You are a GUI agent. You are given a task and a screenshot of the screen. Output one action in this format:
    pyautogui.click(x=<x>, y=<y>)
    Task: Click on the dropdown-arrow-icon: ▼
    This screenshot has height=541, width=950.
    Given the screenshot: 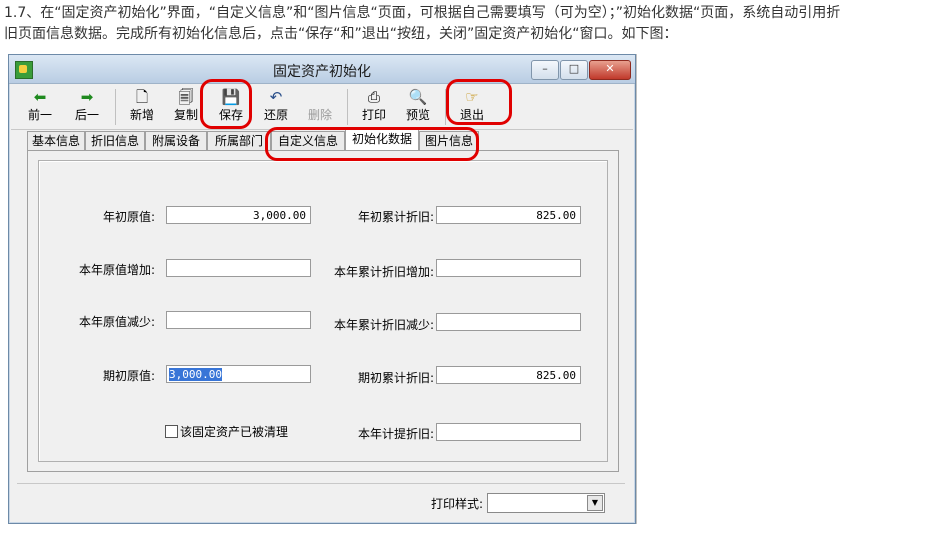 What is the action you would take?
    pyautogui.click(x=595, y=503)
    